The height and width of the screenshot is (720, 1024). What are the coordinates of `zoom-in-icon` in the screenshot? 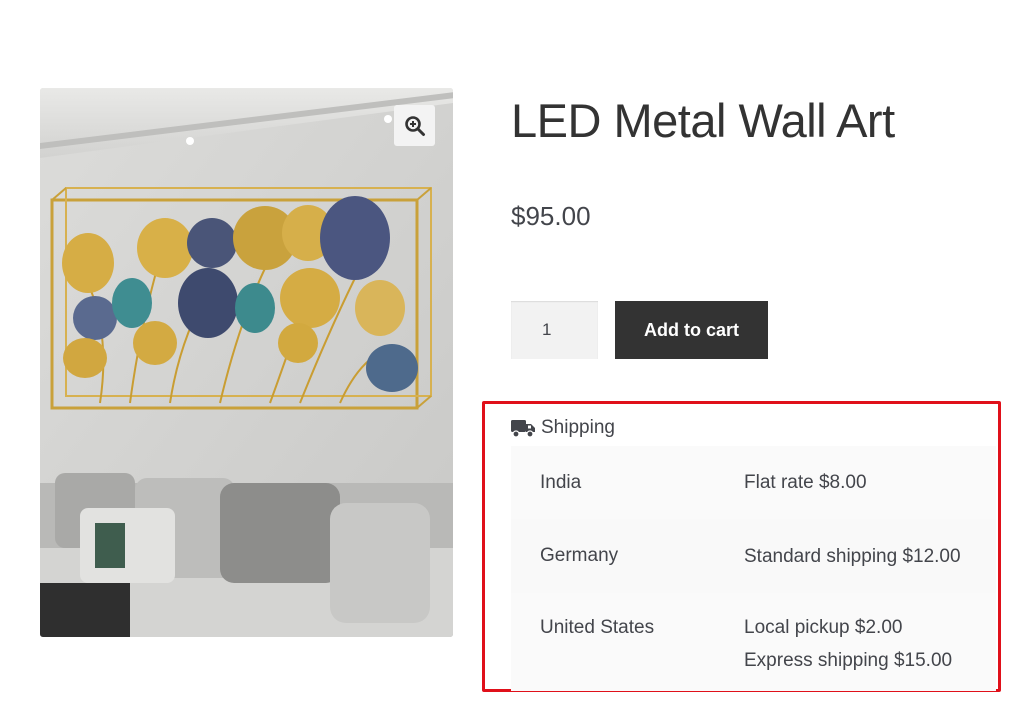 It's located at (414, 125).